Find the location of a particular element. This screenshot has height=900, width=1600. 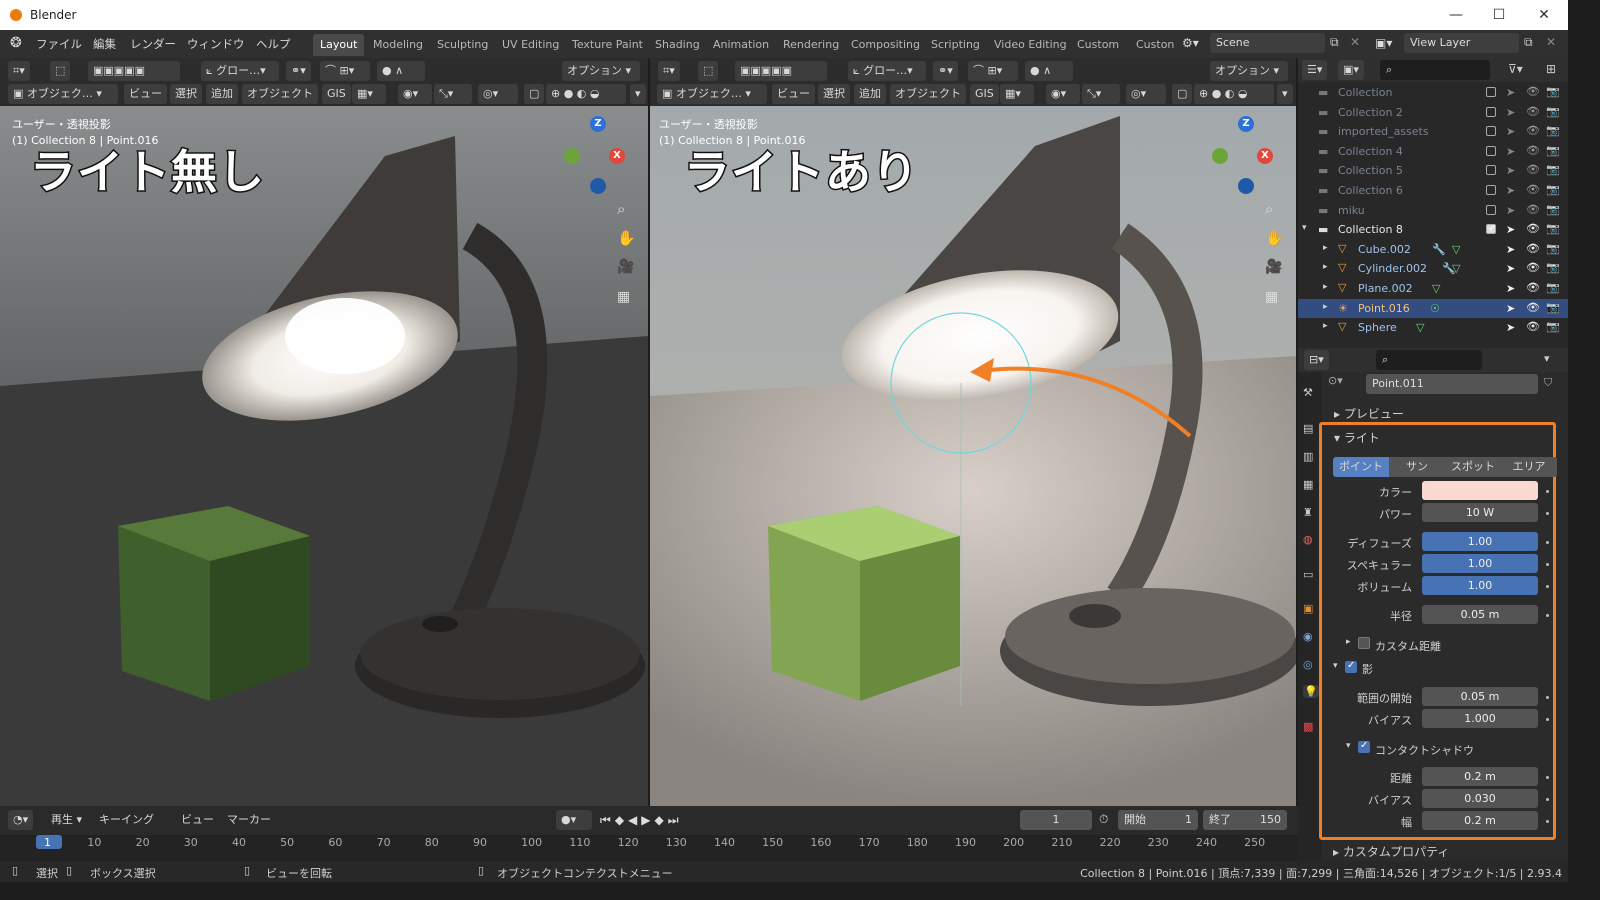

fake-user-shield-icon: ⛉ is located at coordinates (1548, 383).